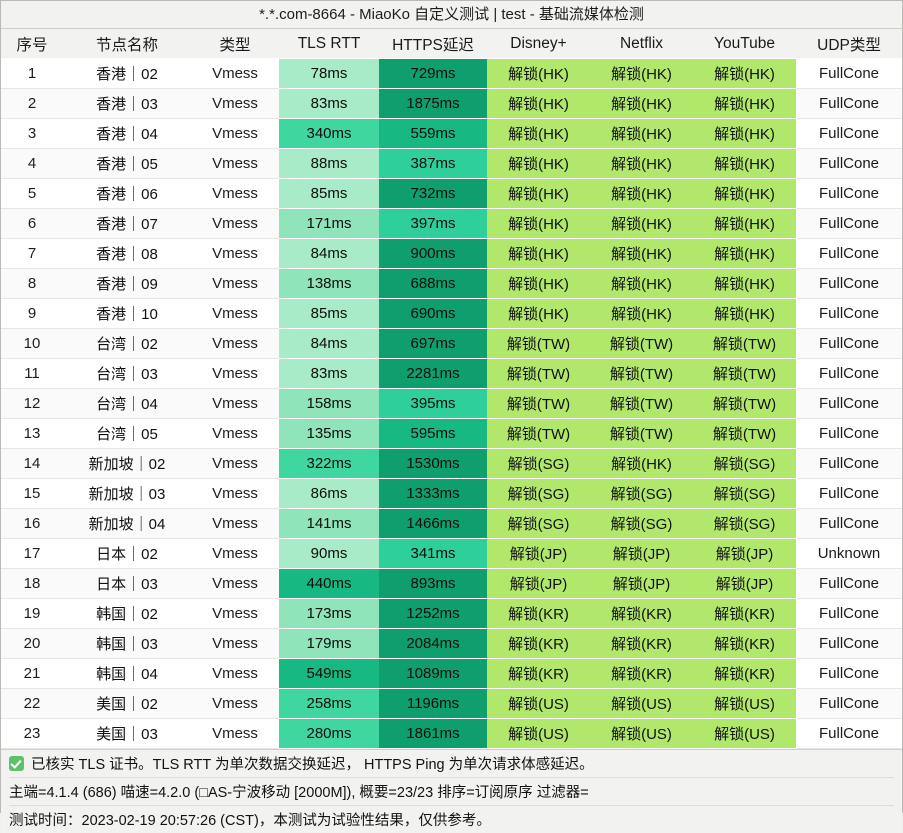  I want to click on cell-node-name: 韩国｜03, so click(127, 643).